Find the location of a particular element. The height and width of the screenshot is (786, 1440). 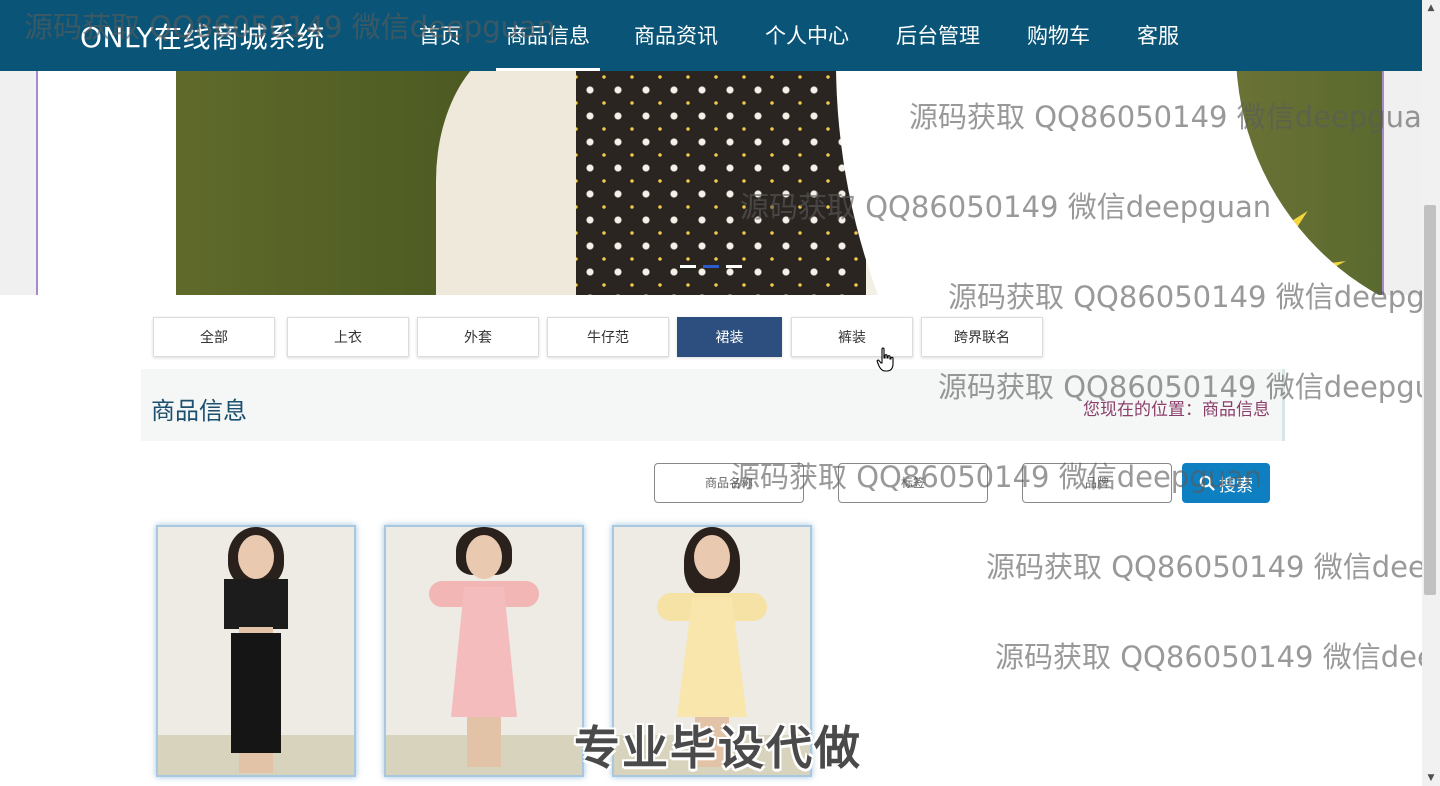

search-button-label: 搜索 is located at coordinates (1236, 485).